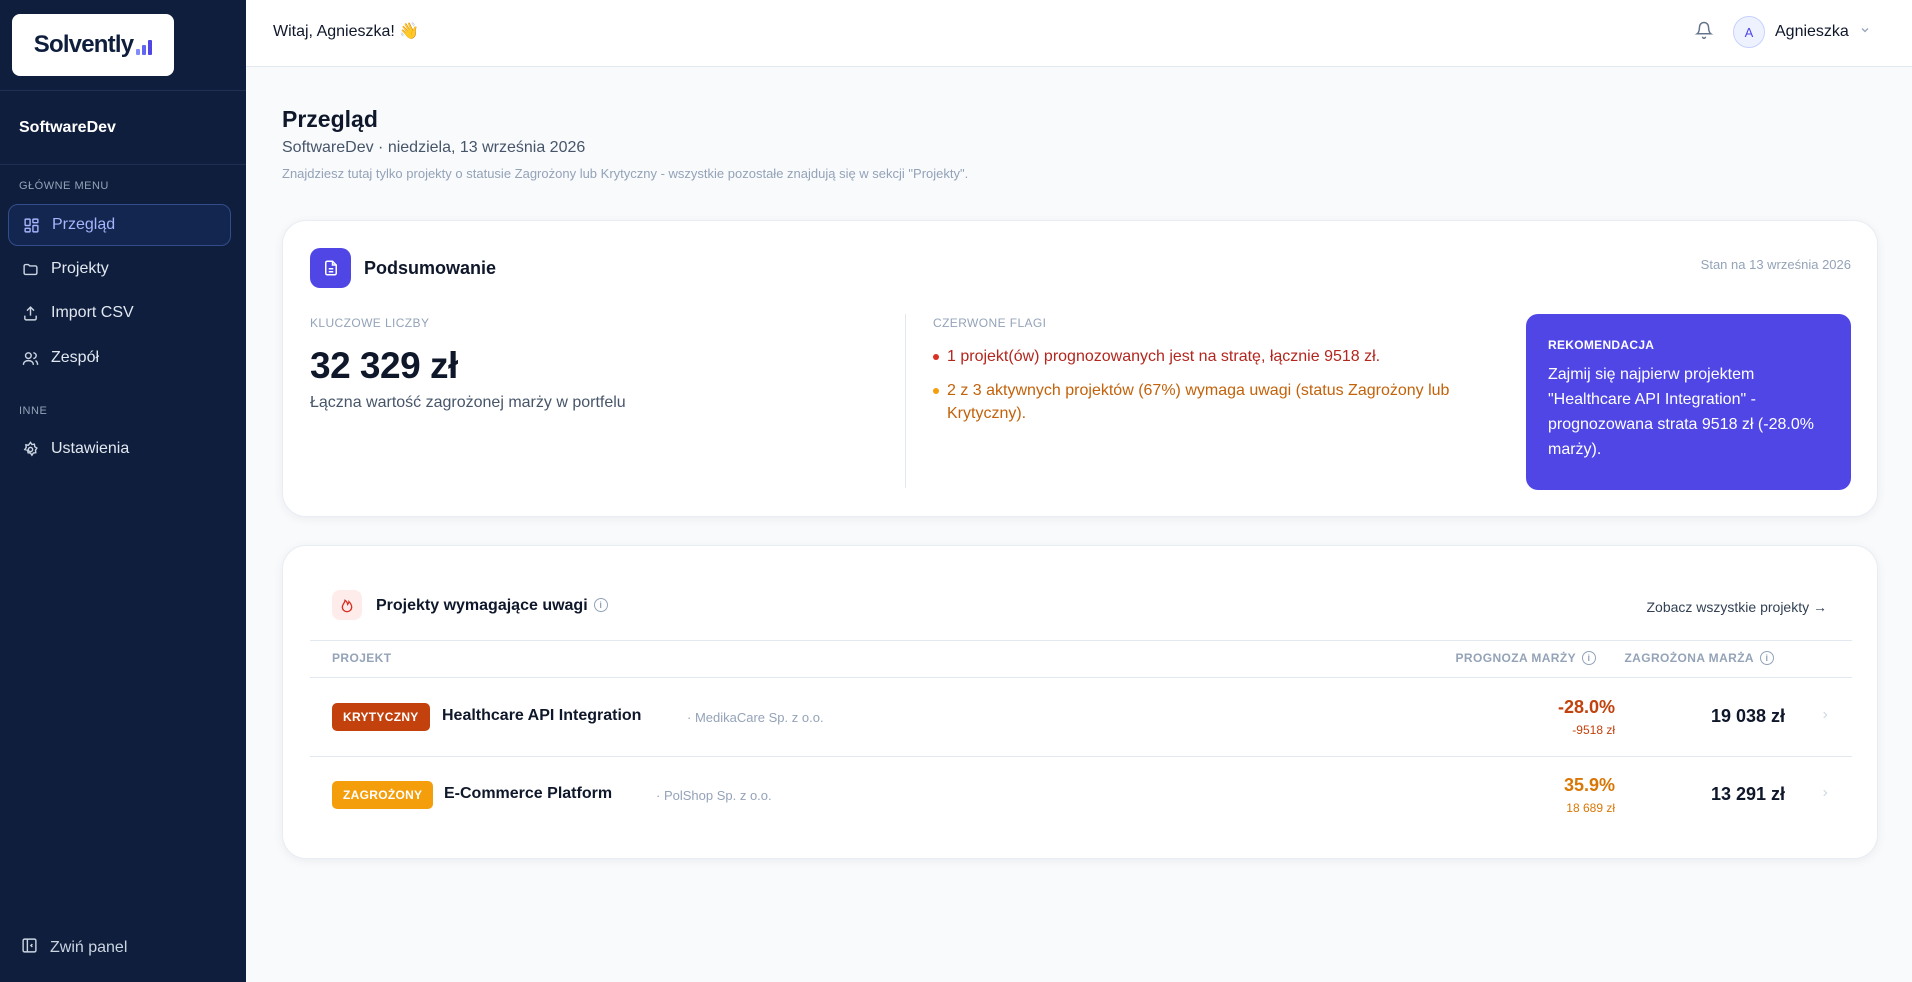 This screenshot has width=1912, height=982. I want to click on column-header-label: PROJEKT, so click(362, 658).